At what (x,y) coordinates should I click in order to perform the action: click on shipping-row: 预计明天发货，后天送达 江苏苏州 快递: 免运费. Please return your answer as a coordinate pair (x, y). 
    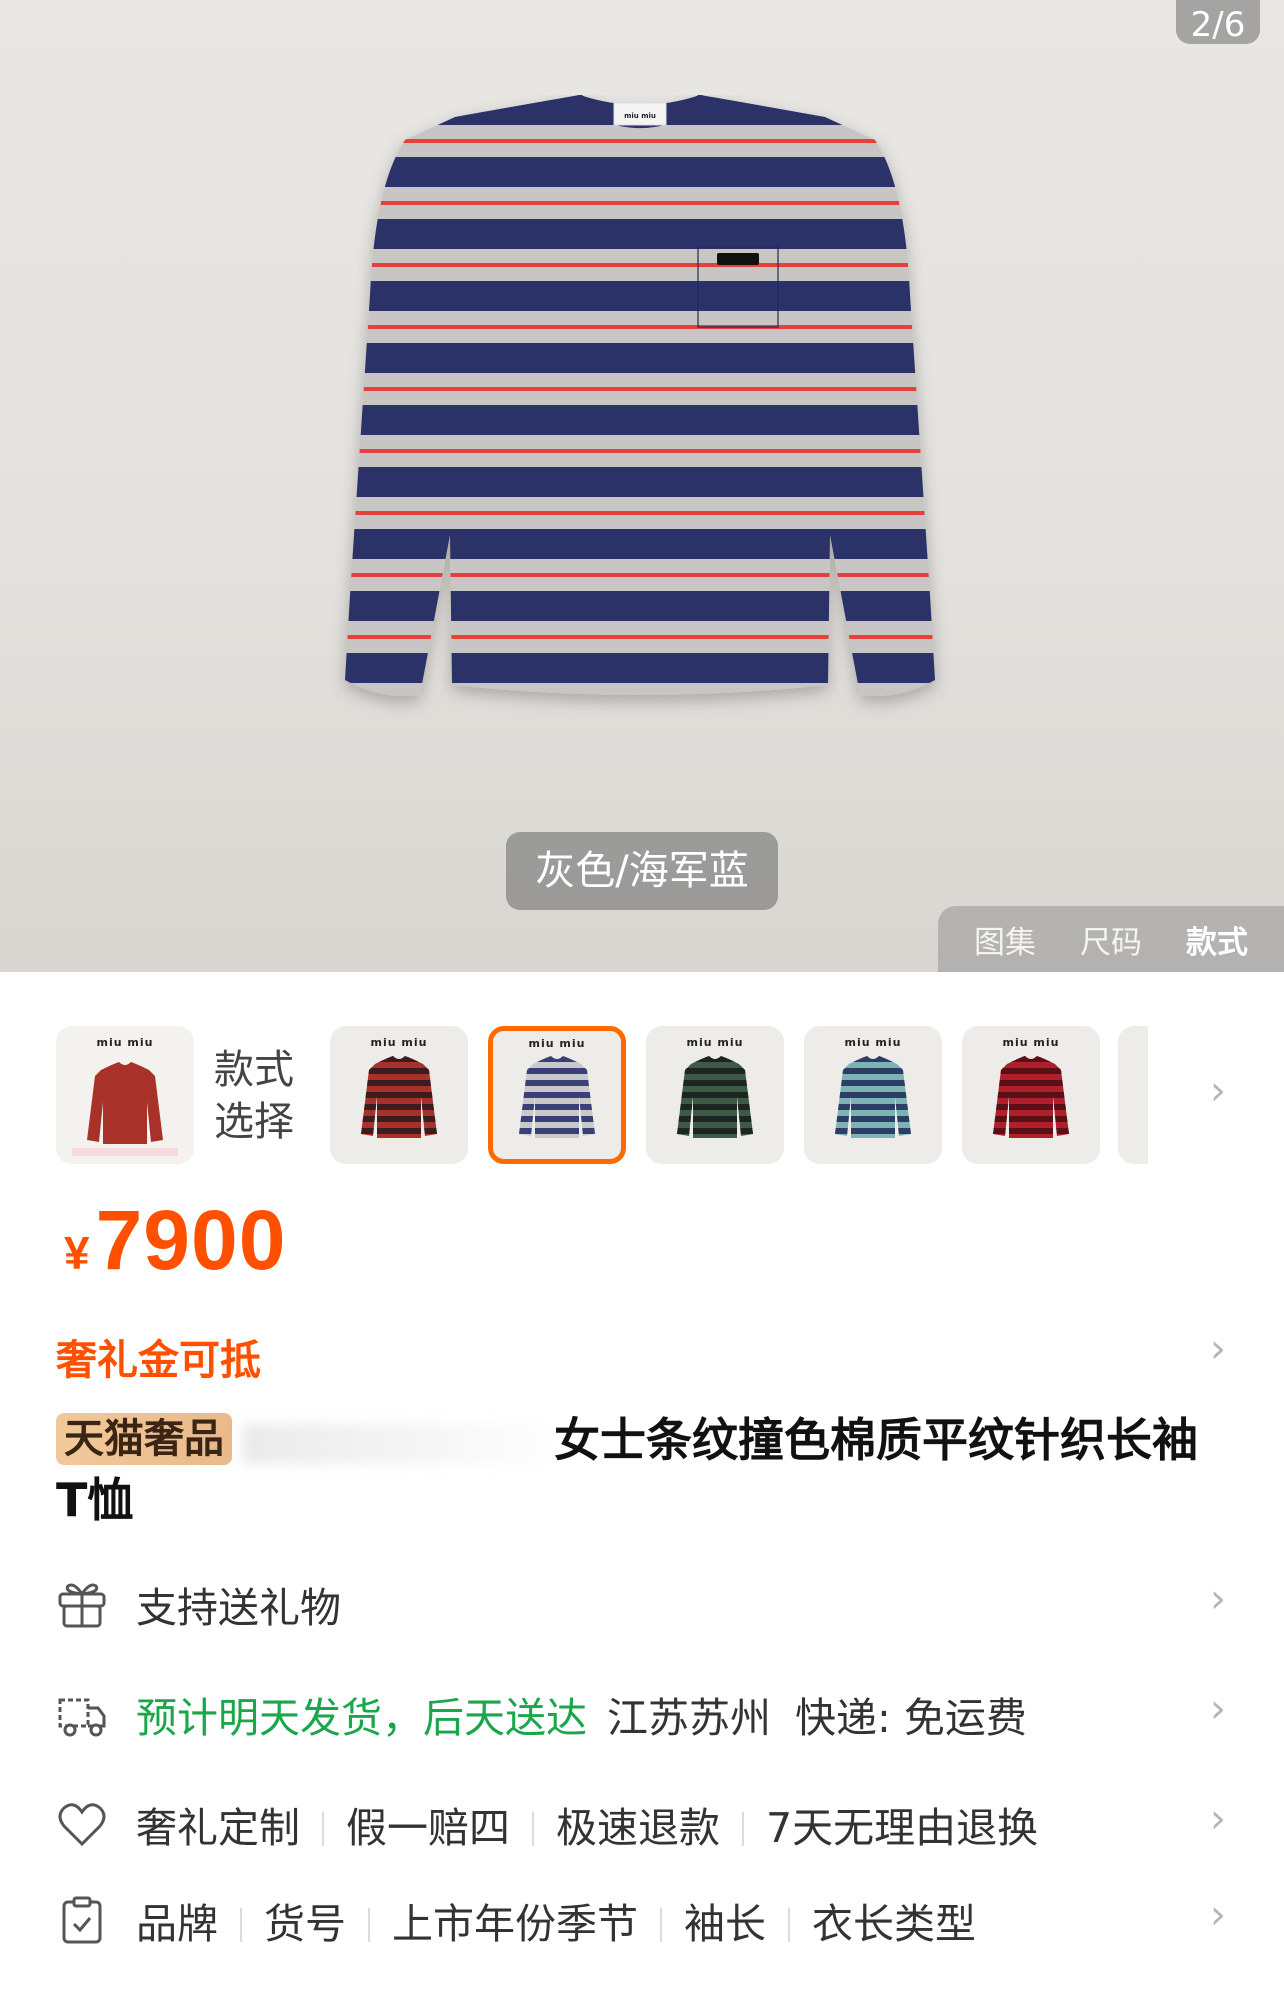
    Looking at the image, I should click on (646, 1714).